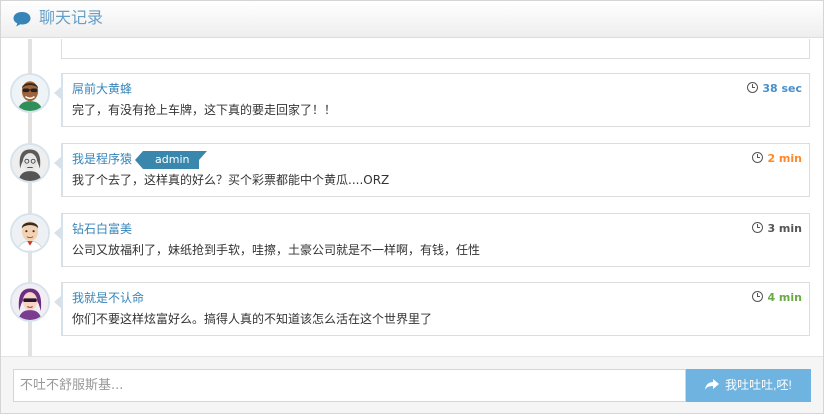 Image resolution: width=826 pixels, height=416 pixels. What do you see at coordinates (412, 19) in the screenshot?
I see `widget-header: 聊天记录` at bounding box center [412, 19].